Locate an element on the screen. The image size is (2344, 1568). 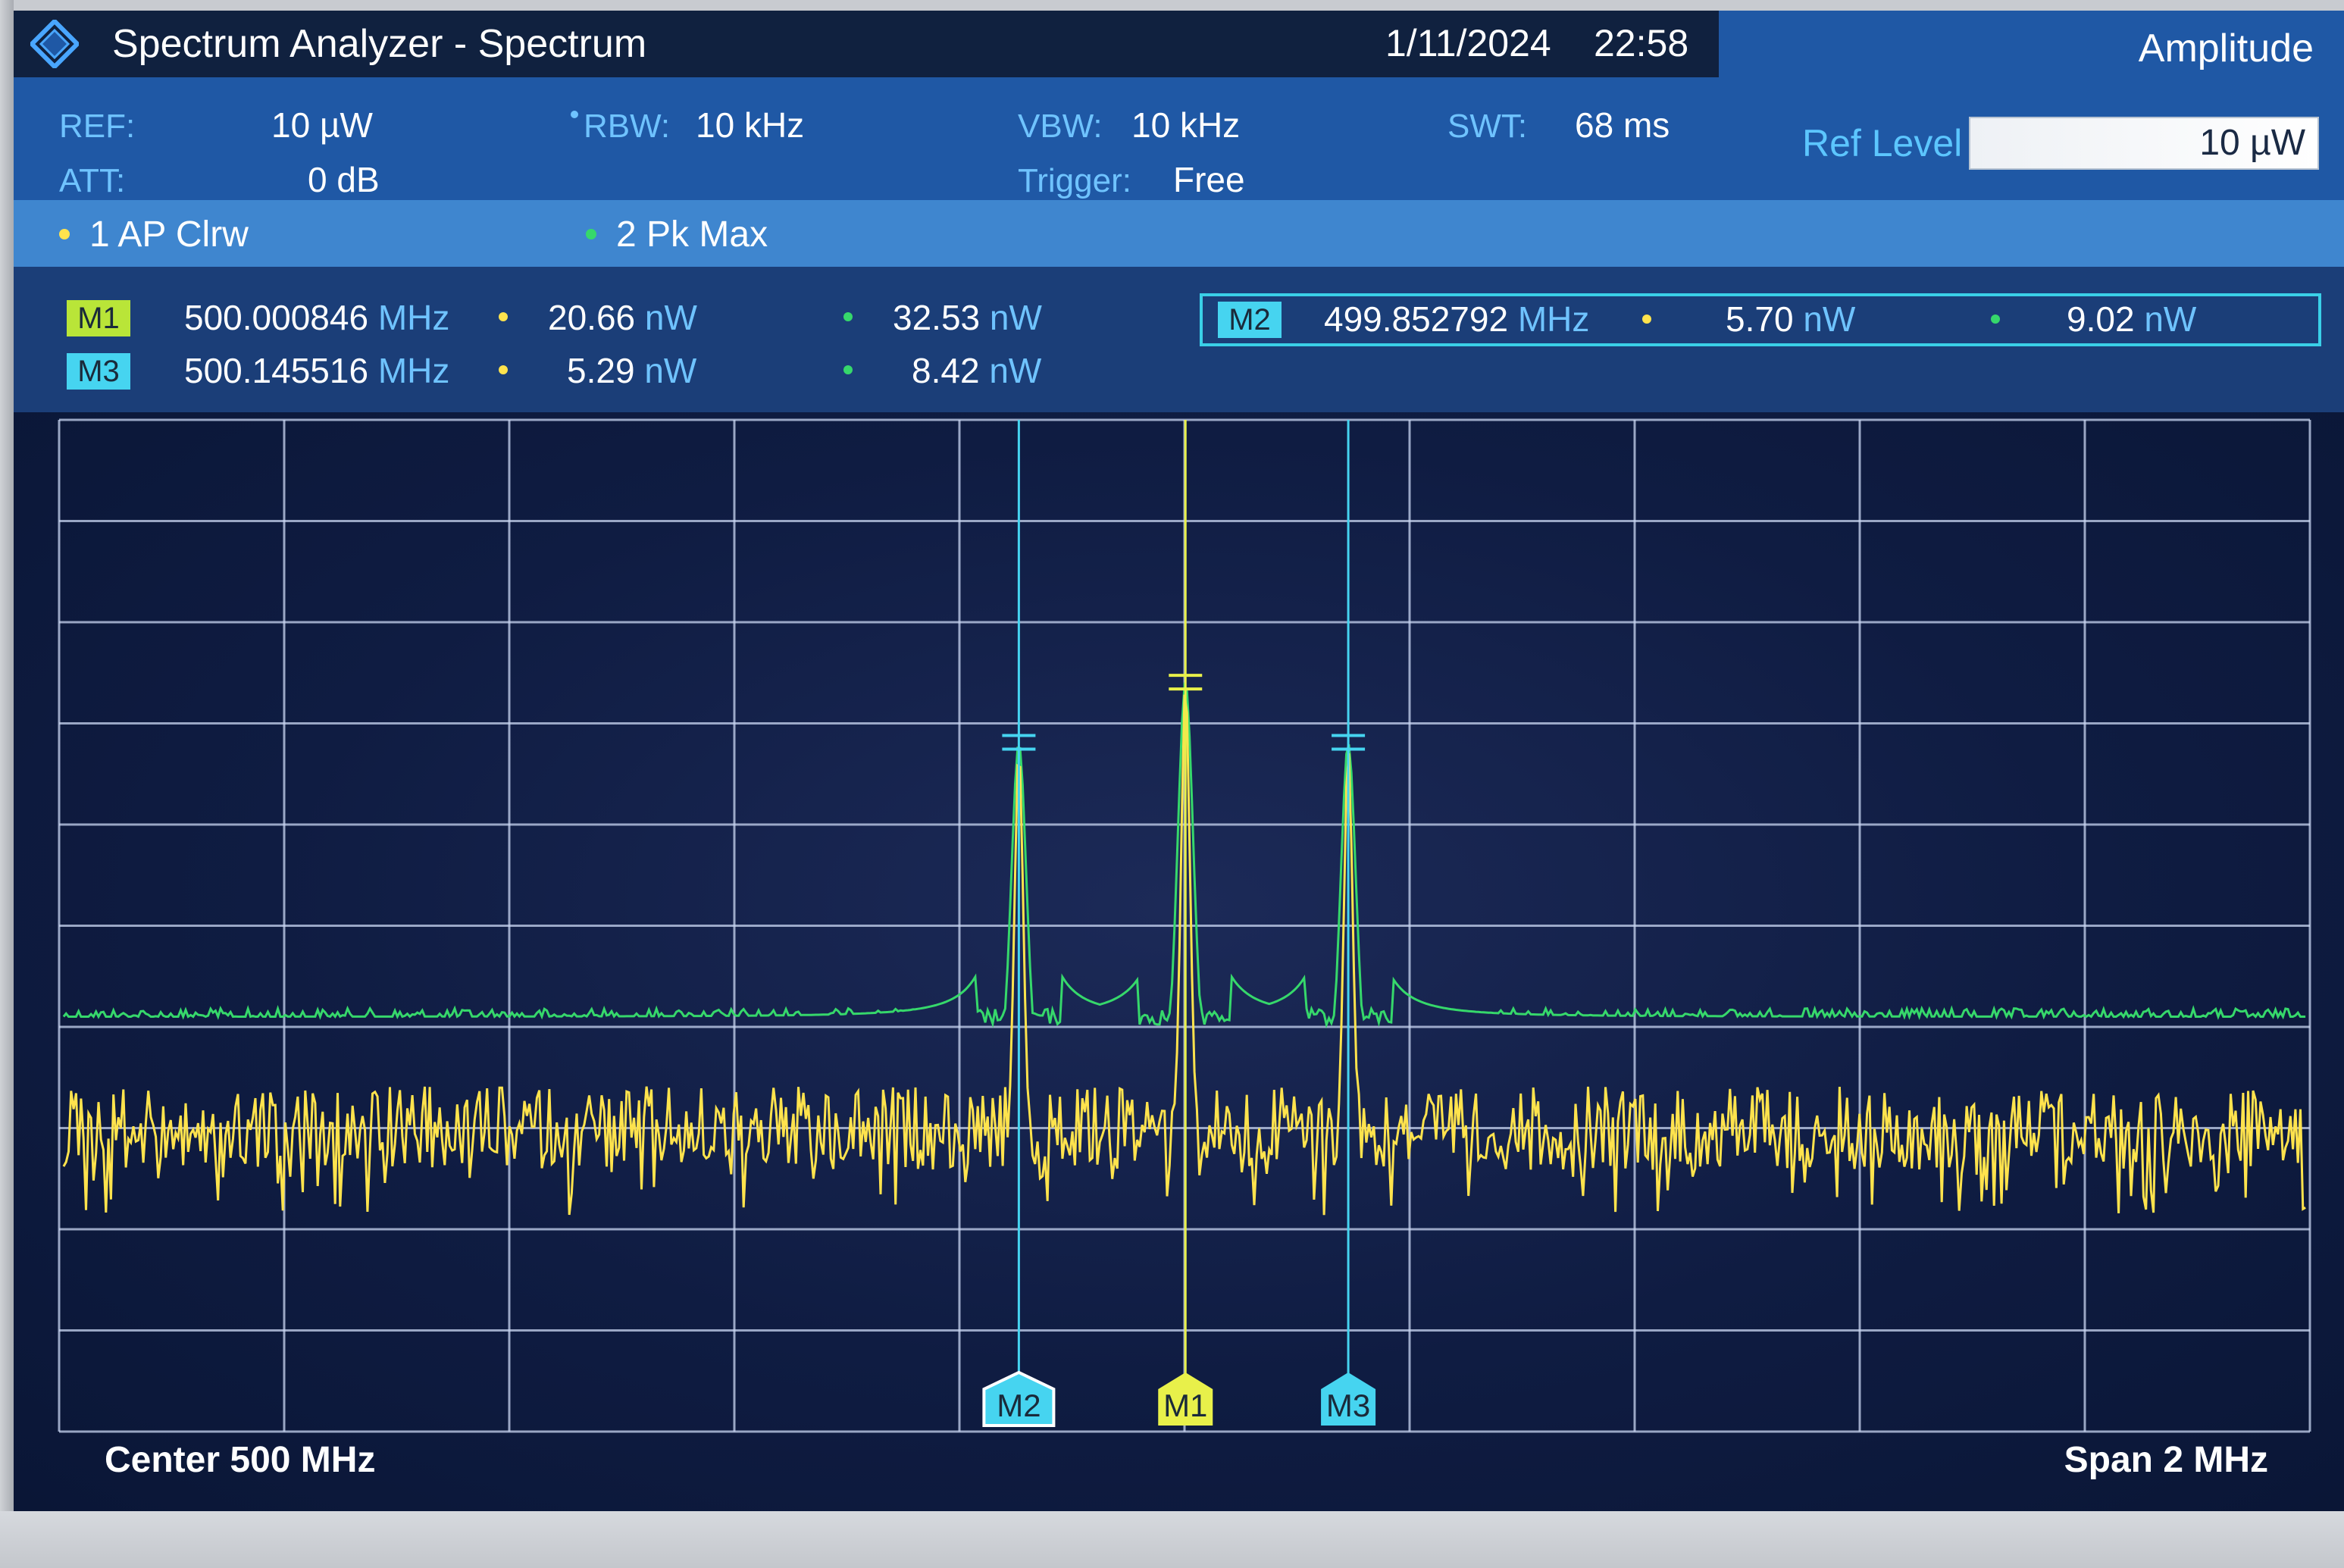
marker-m2-badge: M2 is located at coordinates (1250, 320).